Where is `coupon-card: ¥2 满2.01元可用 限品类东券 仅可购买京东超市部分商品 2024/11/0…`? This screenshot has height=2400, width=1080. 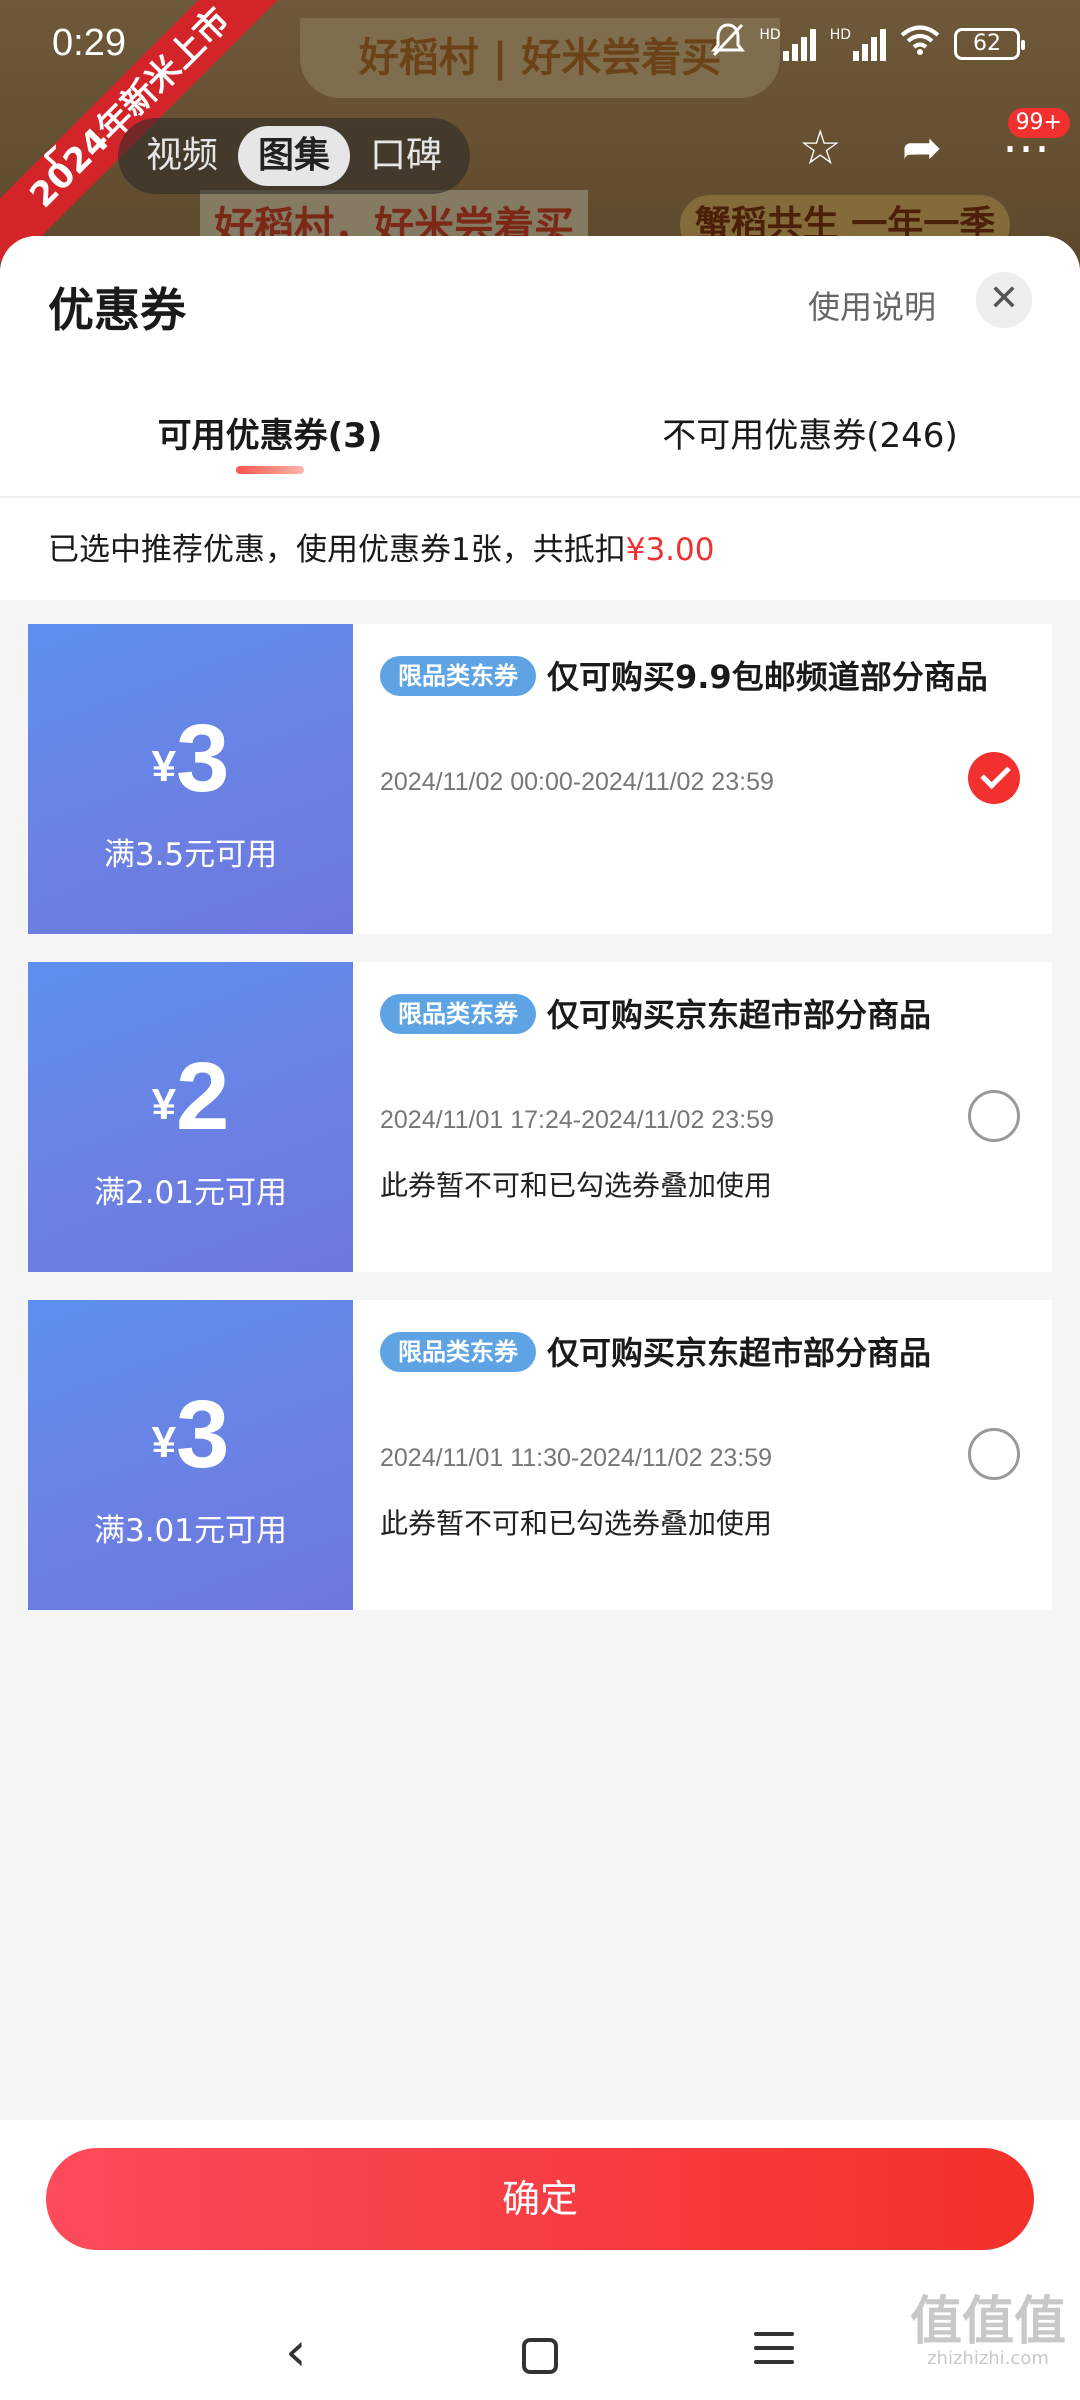
coupon-card: ¥2 满2.01元可用 限品类东券 仅可购买京东超市部分商品 2024/11/0… is located at coordinates (537, 1117).